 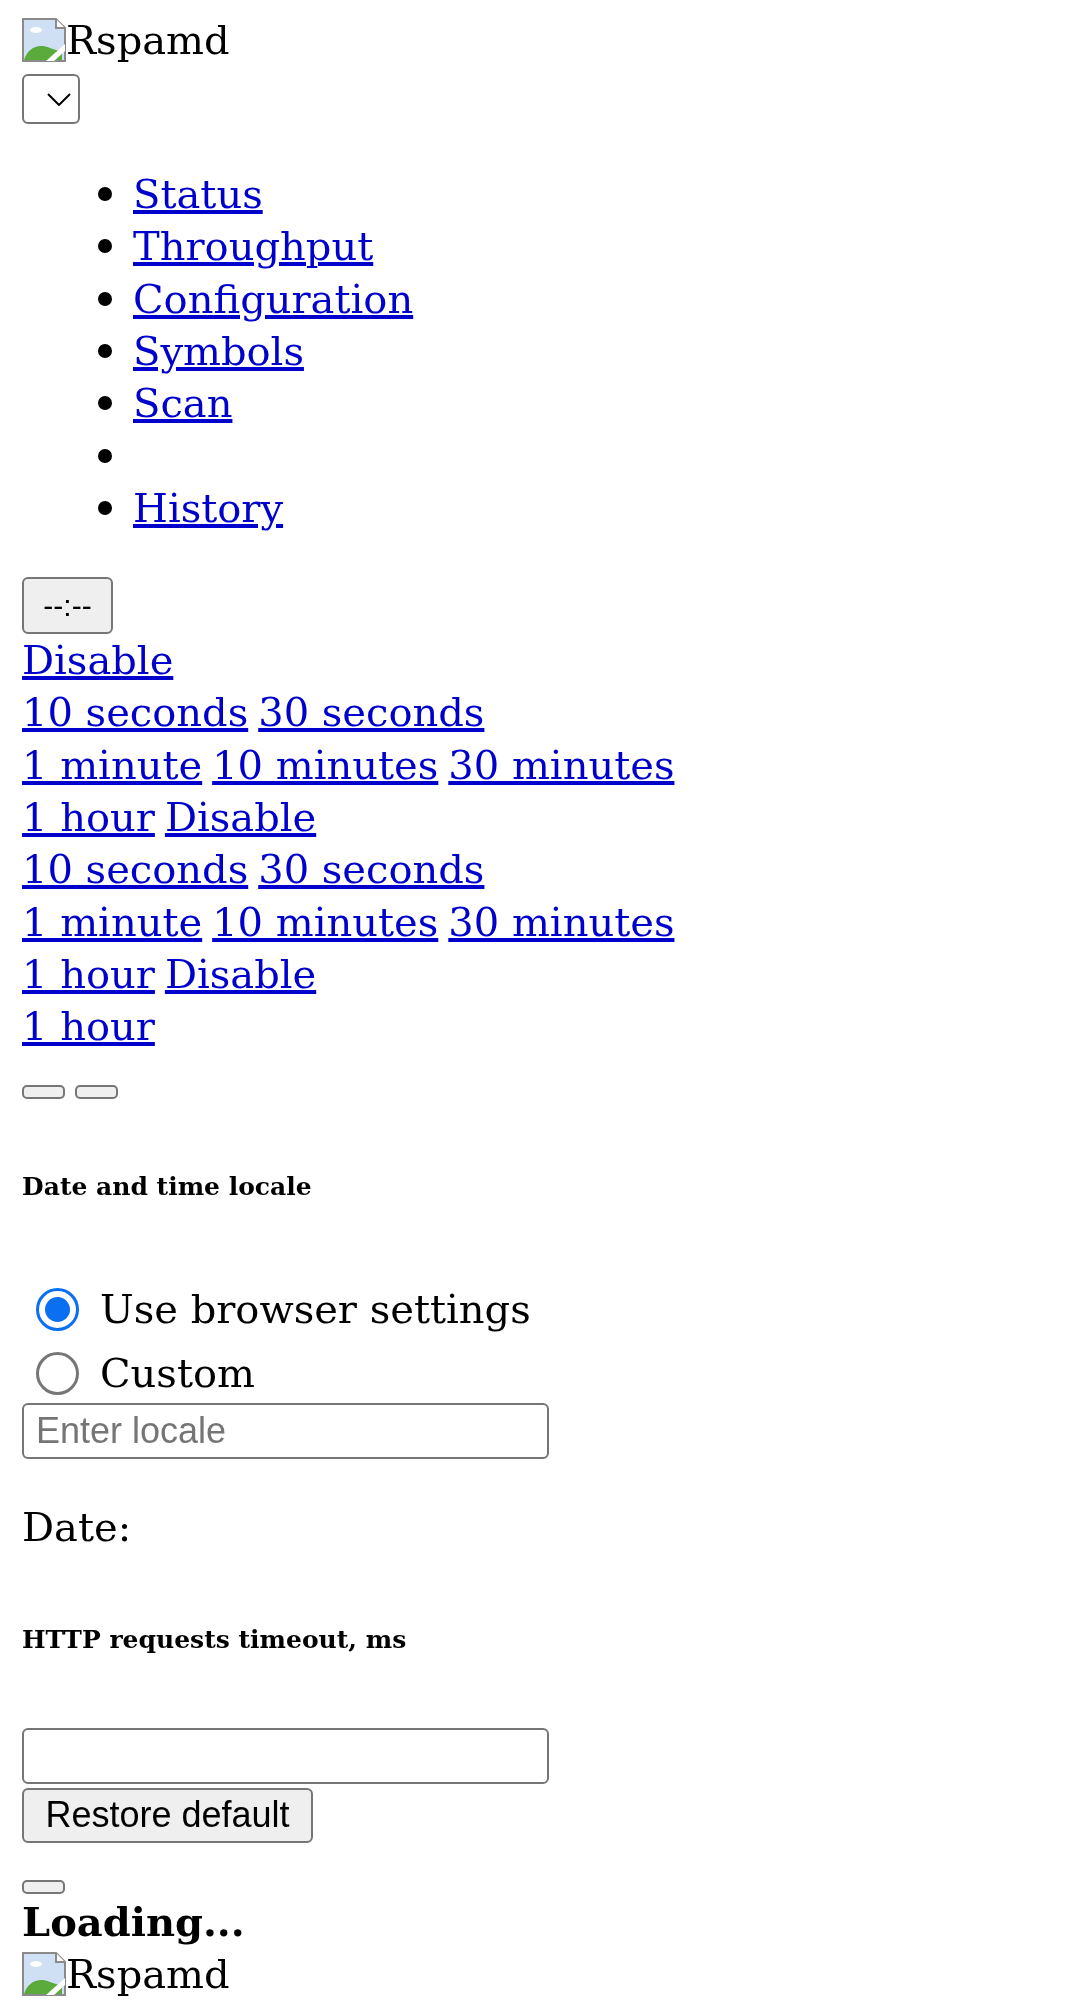 I want to click on chevron-down-icon, so click(x=59, y=99).